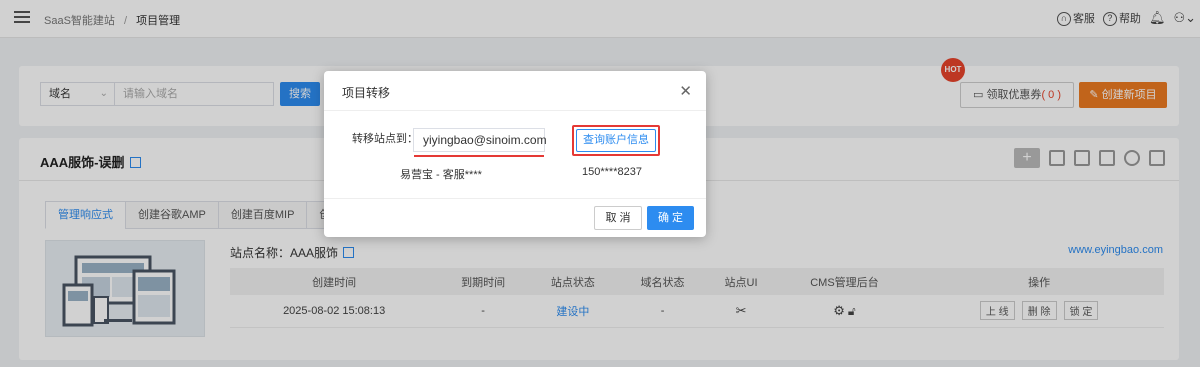 The image size is (1200, 367). What do you see at coordinates (441, 175) in the screenshot?
I see `account-name: 易营宝 - 客服****` at bounding box center [441, 175].